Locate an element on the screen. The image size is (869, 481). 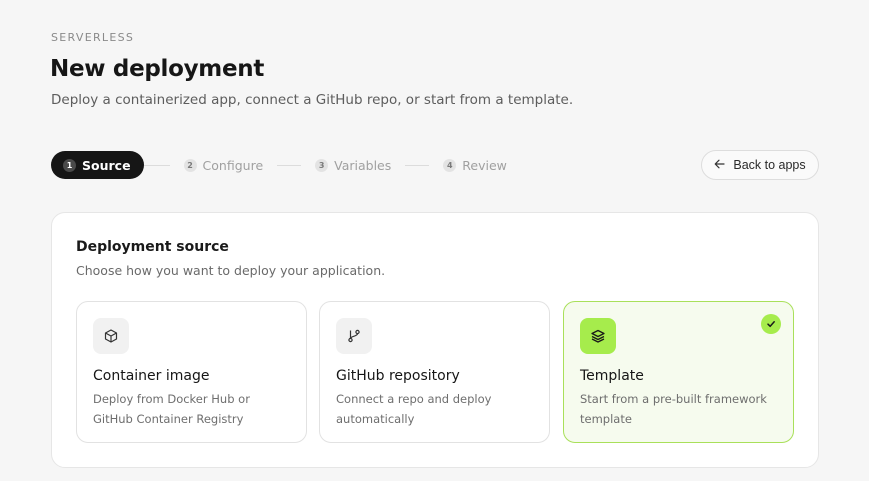
back-to-apps-button: Back to apps is located at coordinates (760, 165).